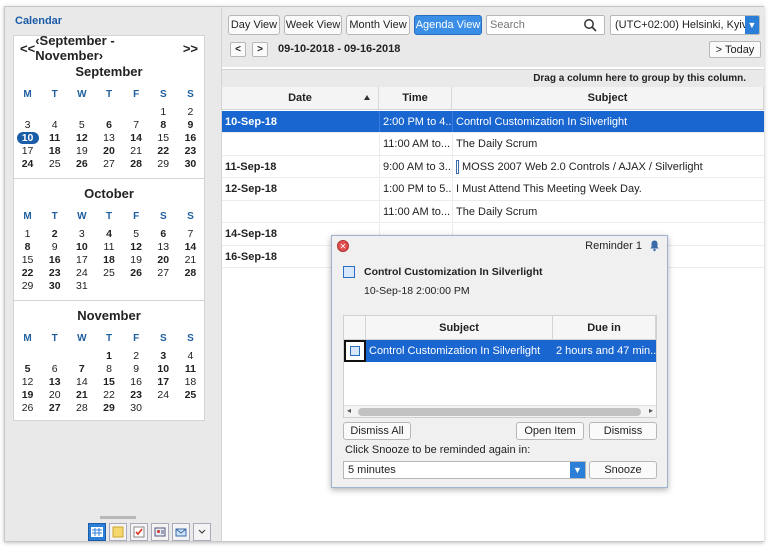  I want to click on dismiss-button: Dismiss, so click(623, 431).